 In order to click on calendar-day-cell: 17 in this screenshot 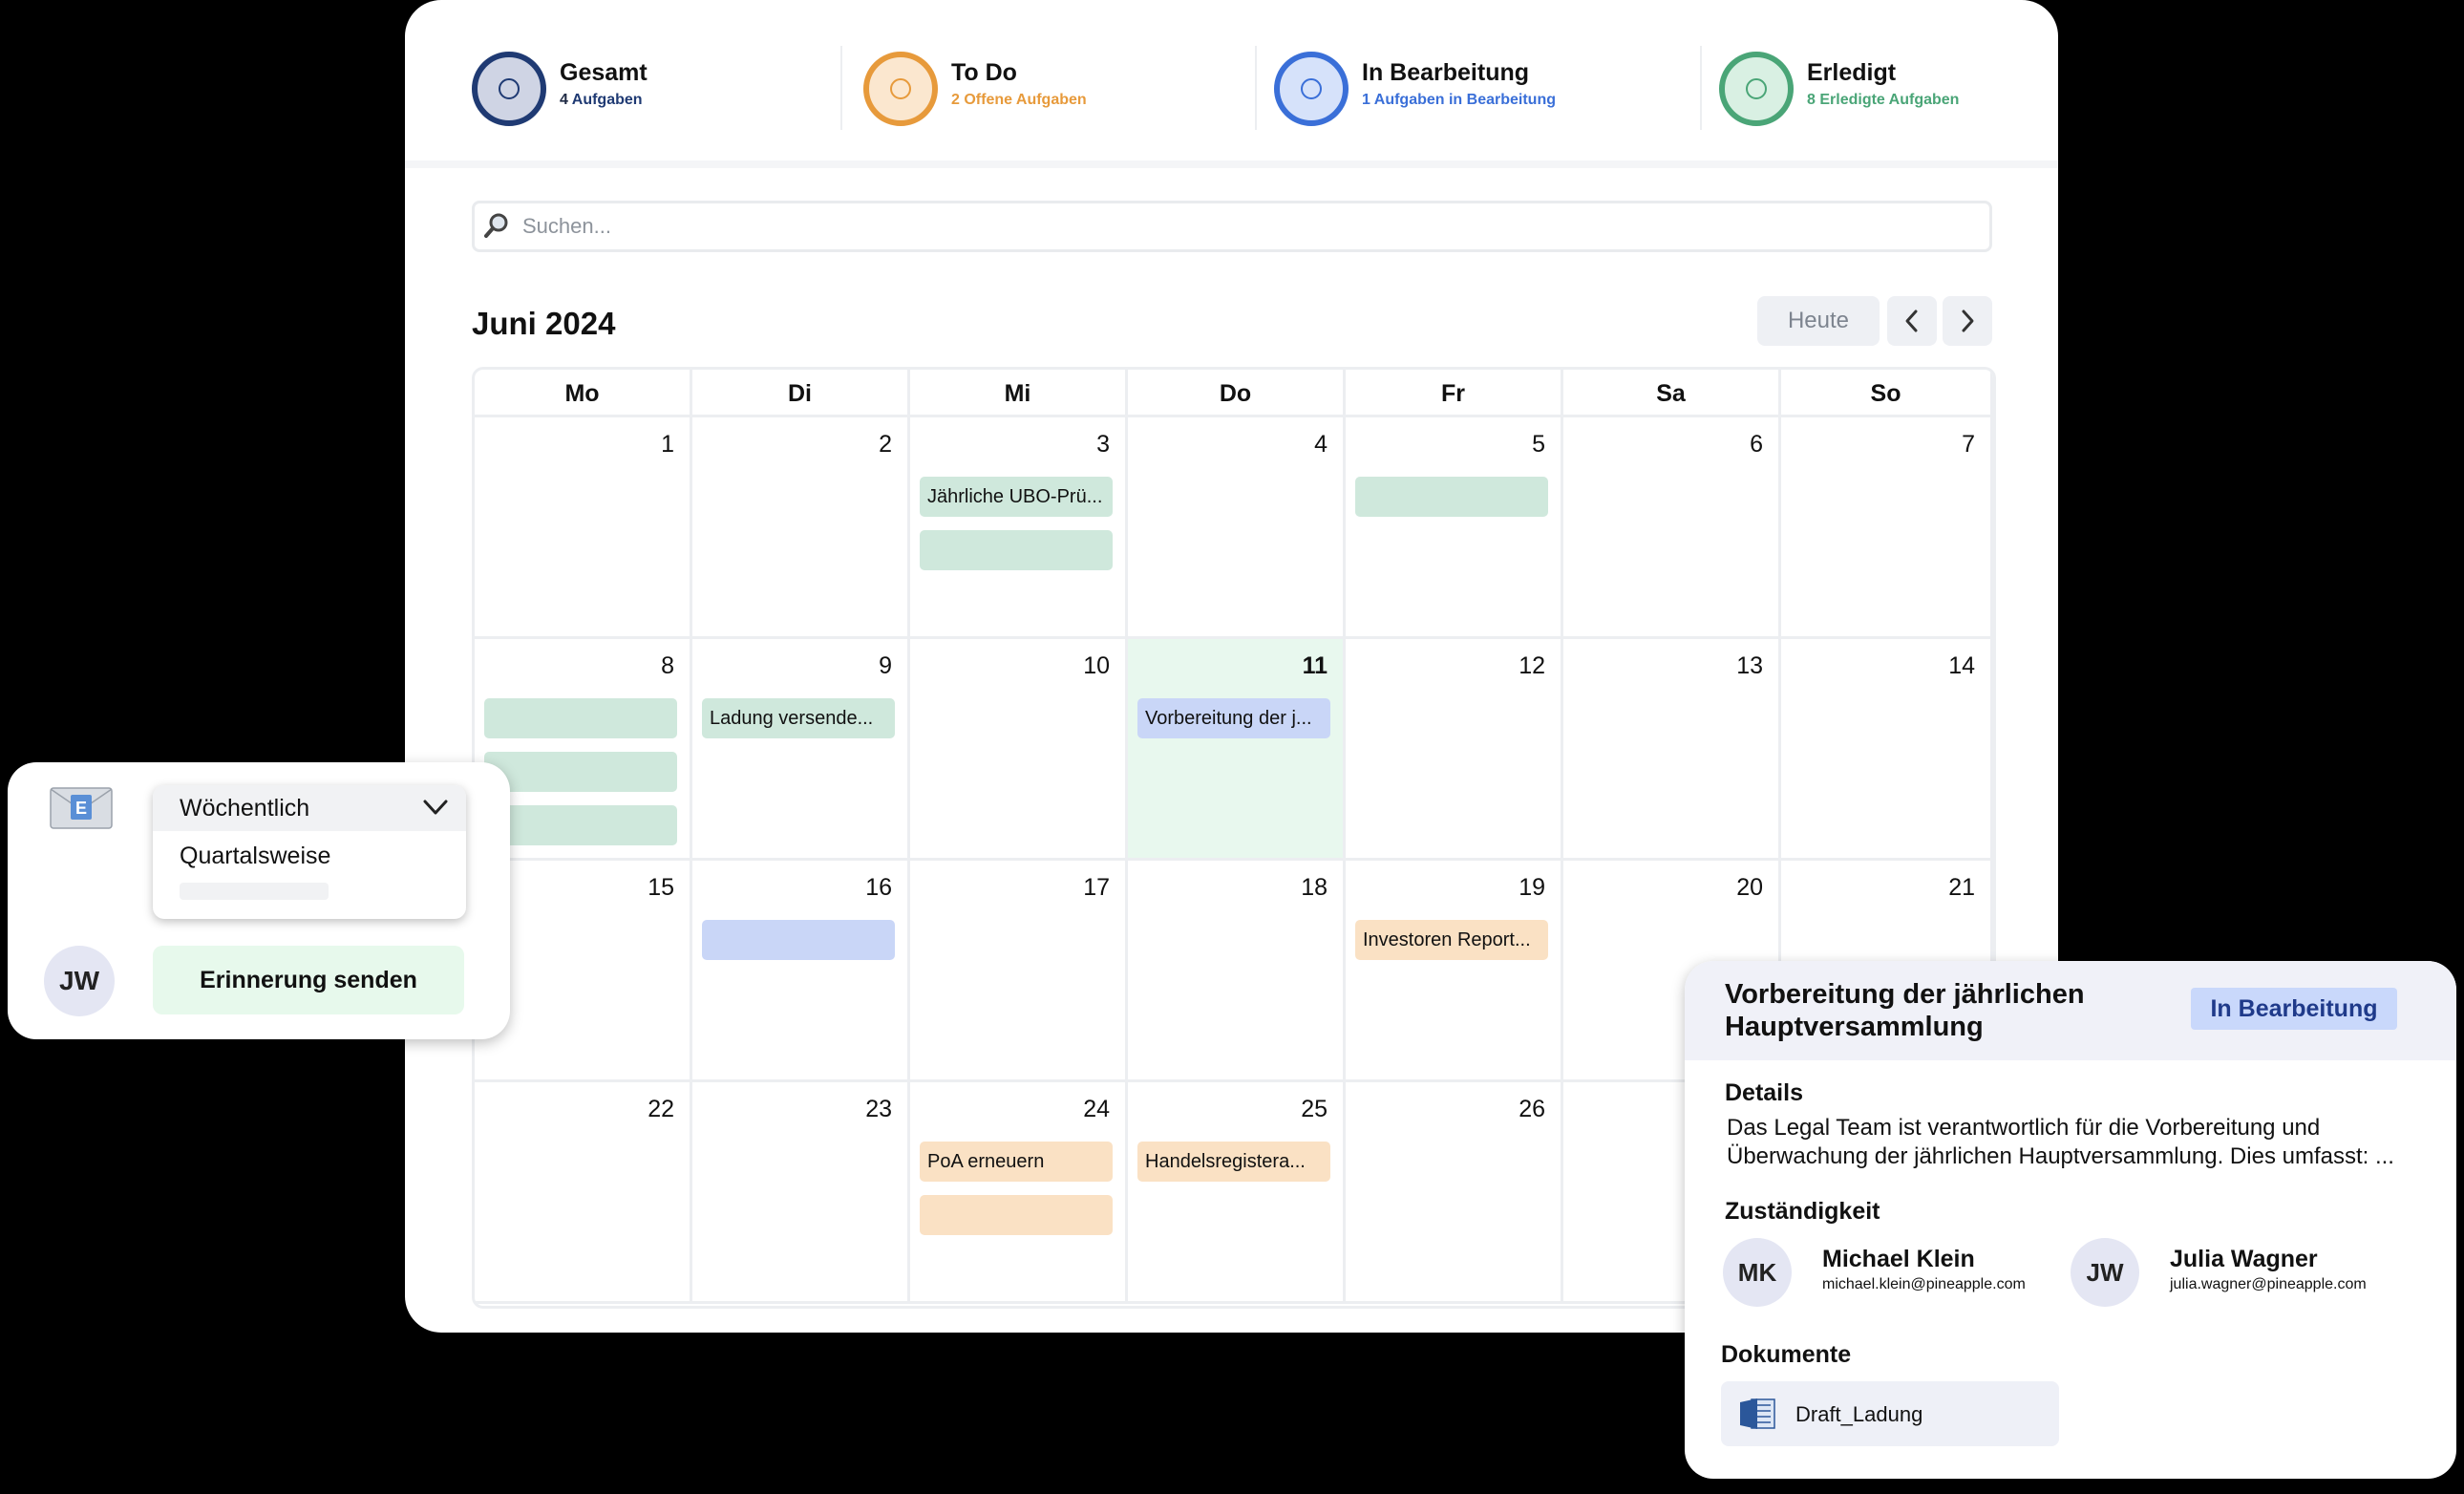, I will do `click(1019, 971)`.